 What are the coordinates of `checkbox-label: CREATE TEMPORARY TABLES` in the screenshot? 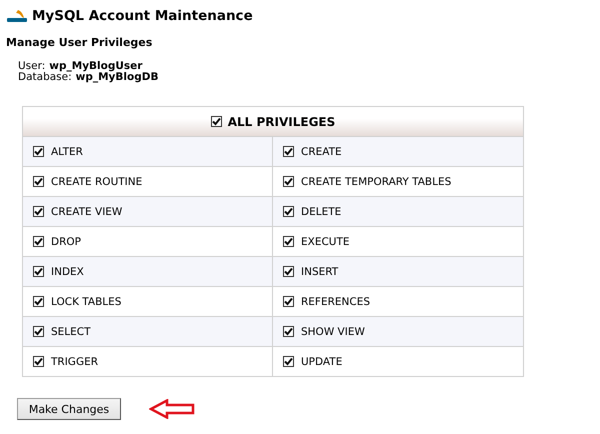 It's located at (376, 182).